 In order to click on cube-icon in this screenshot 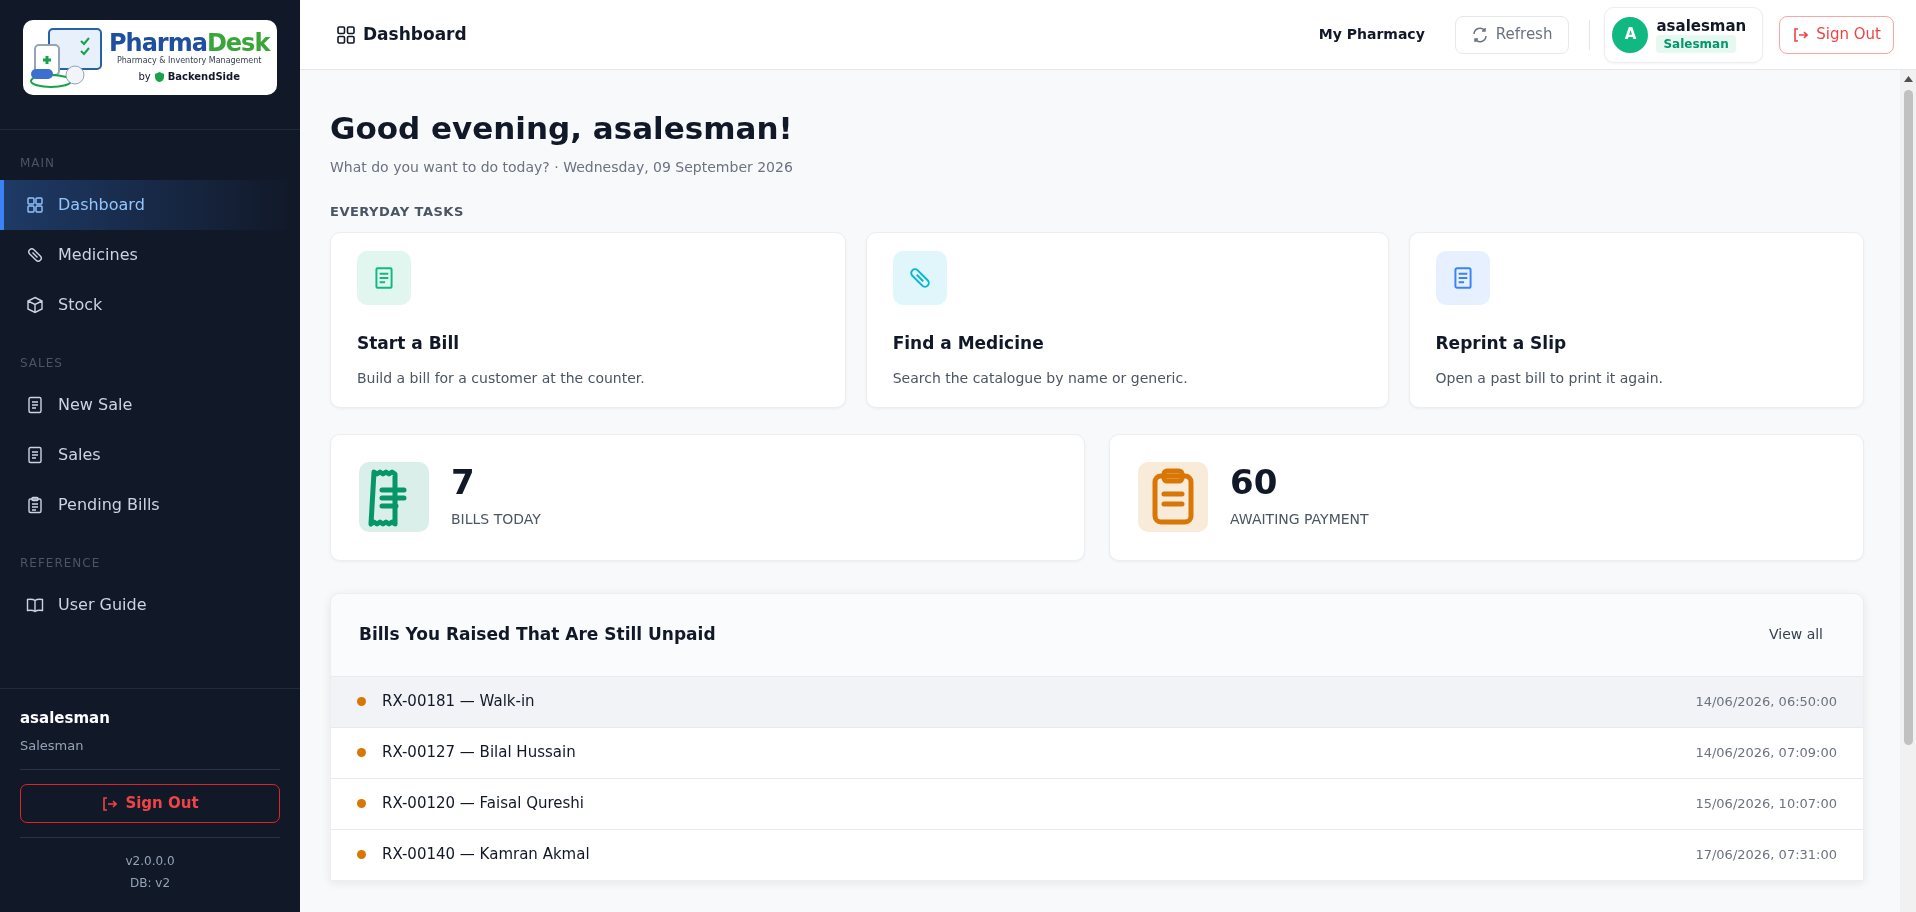, I will do `click(35, 305)`.